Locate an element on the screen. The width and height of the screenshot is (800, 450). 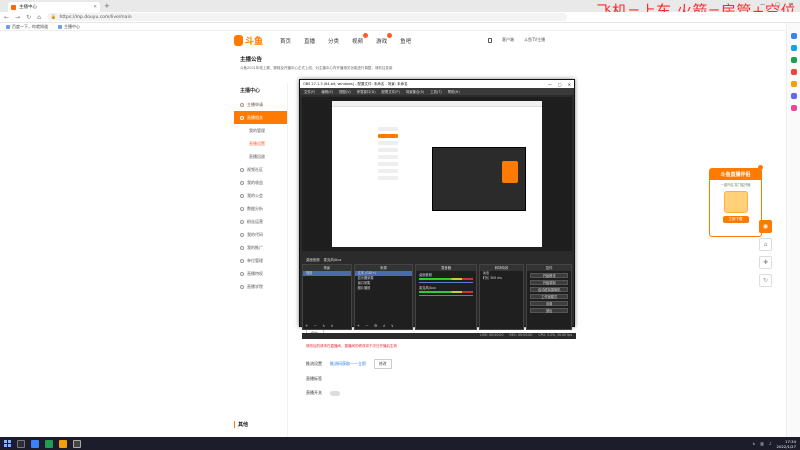
obs-menu-item: 场景集合(S) is located at coordinates (415, 91).